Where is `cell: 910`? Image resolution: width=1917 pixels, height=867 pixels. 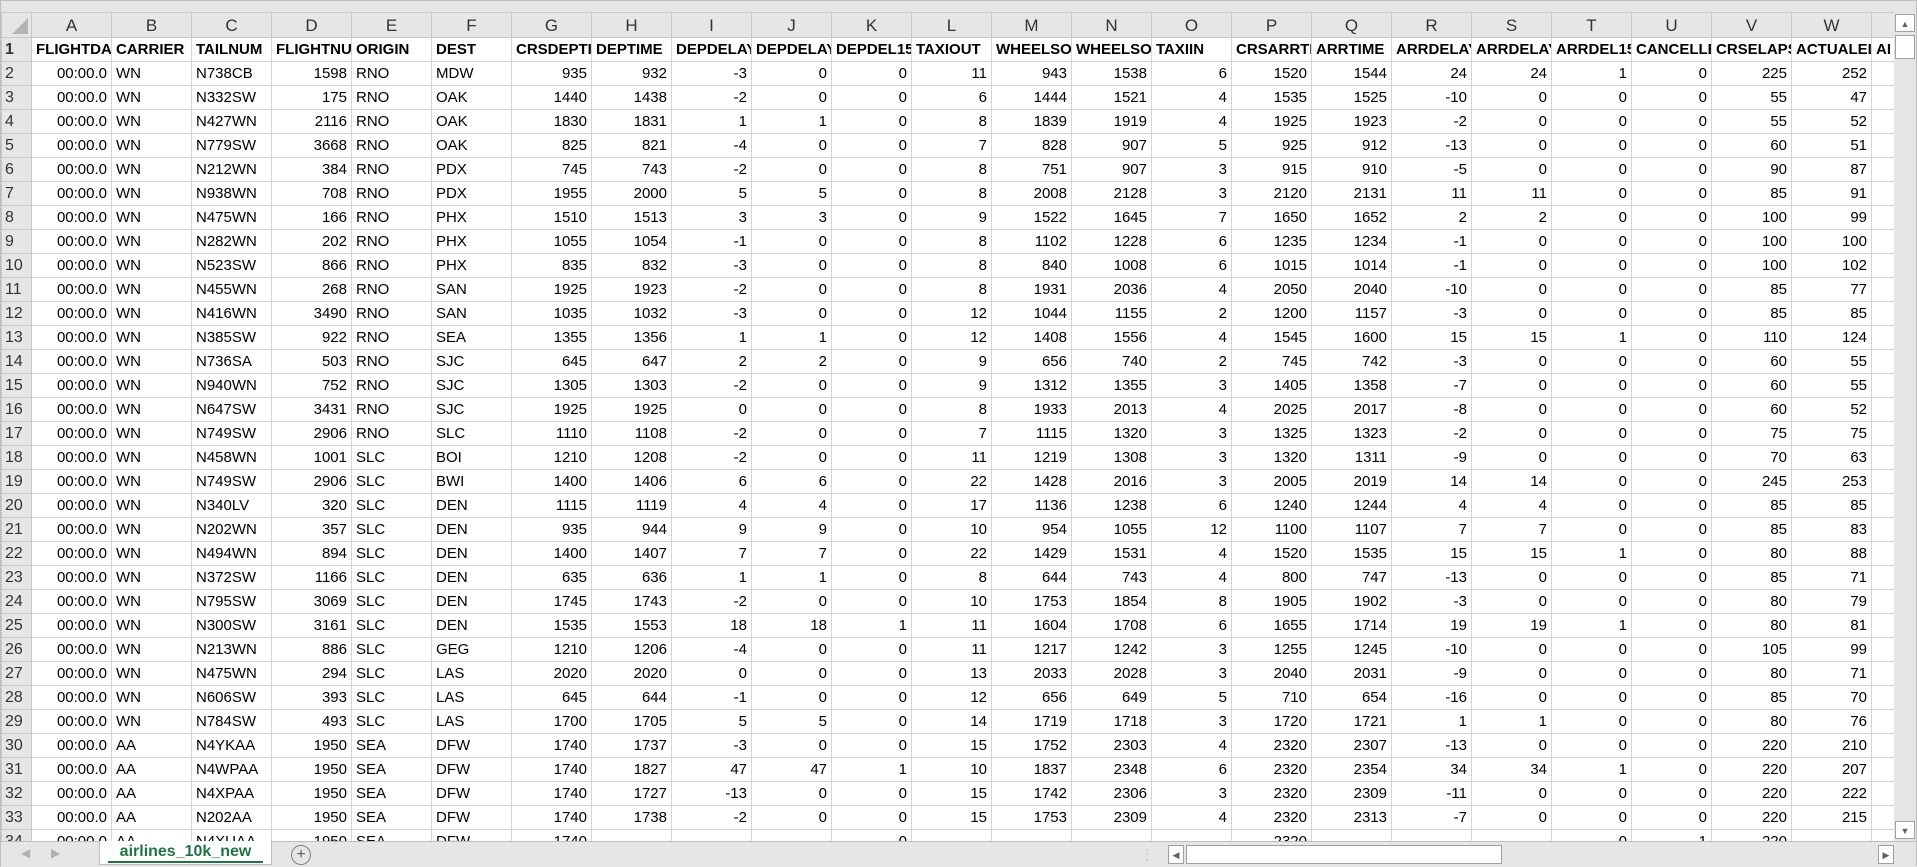 cell: 910 is located at coordinates (1351, 169).